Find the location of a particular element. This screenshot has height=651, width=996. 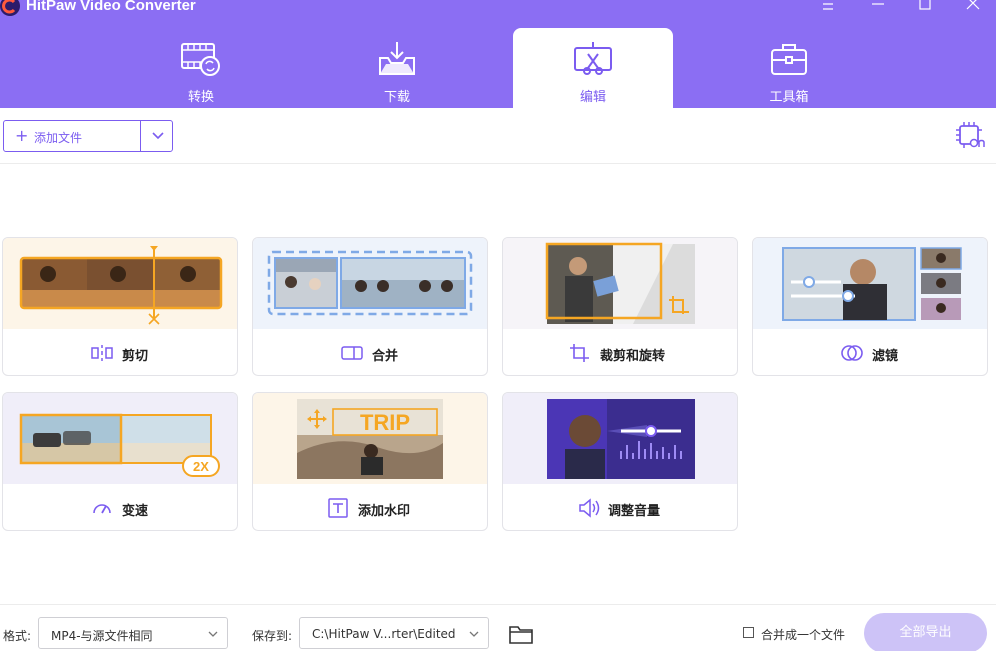

card-label: 变速 is located at coordinates (135, 511).